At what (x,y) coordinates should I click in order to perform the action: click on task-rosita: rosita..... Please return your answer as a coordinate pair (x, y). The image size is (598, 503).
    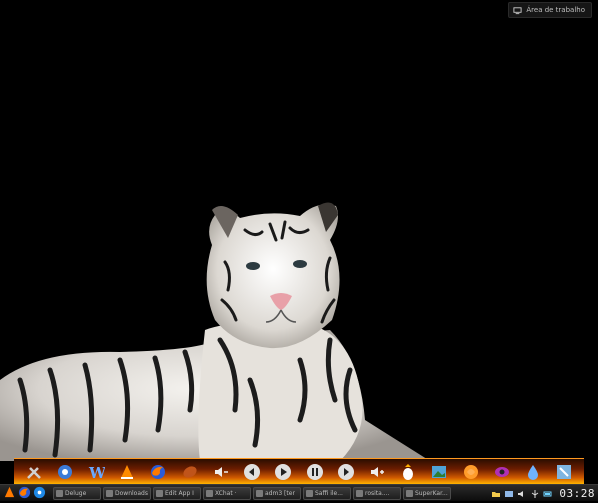
    Looking at the image, I should click on (377, 493).